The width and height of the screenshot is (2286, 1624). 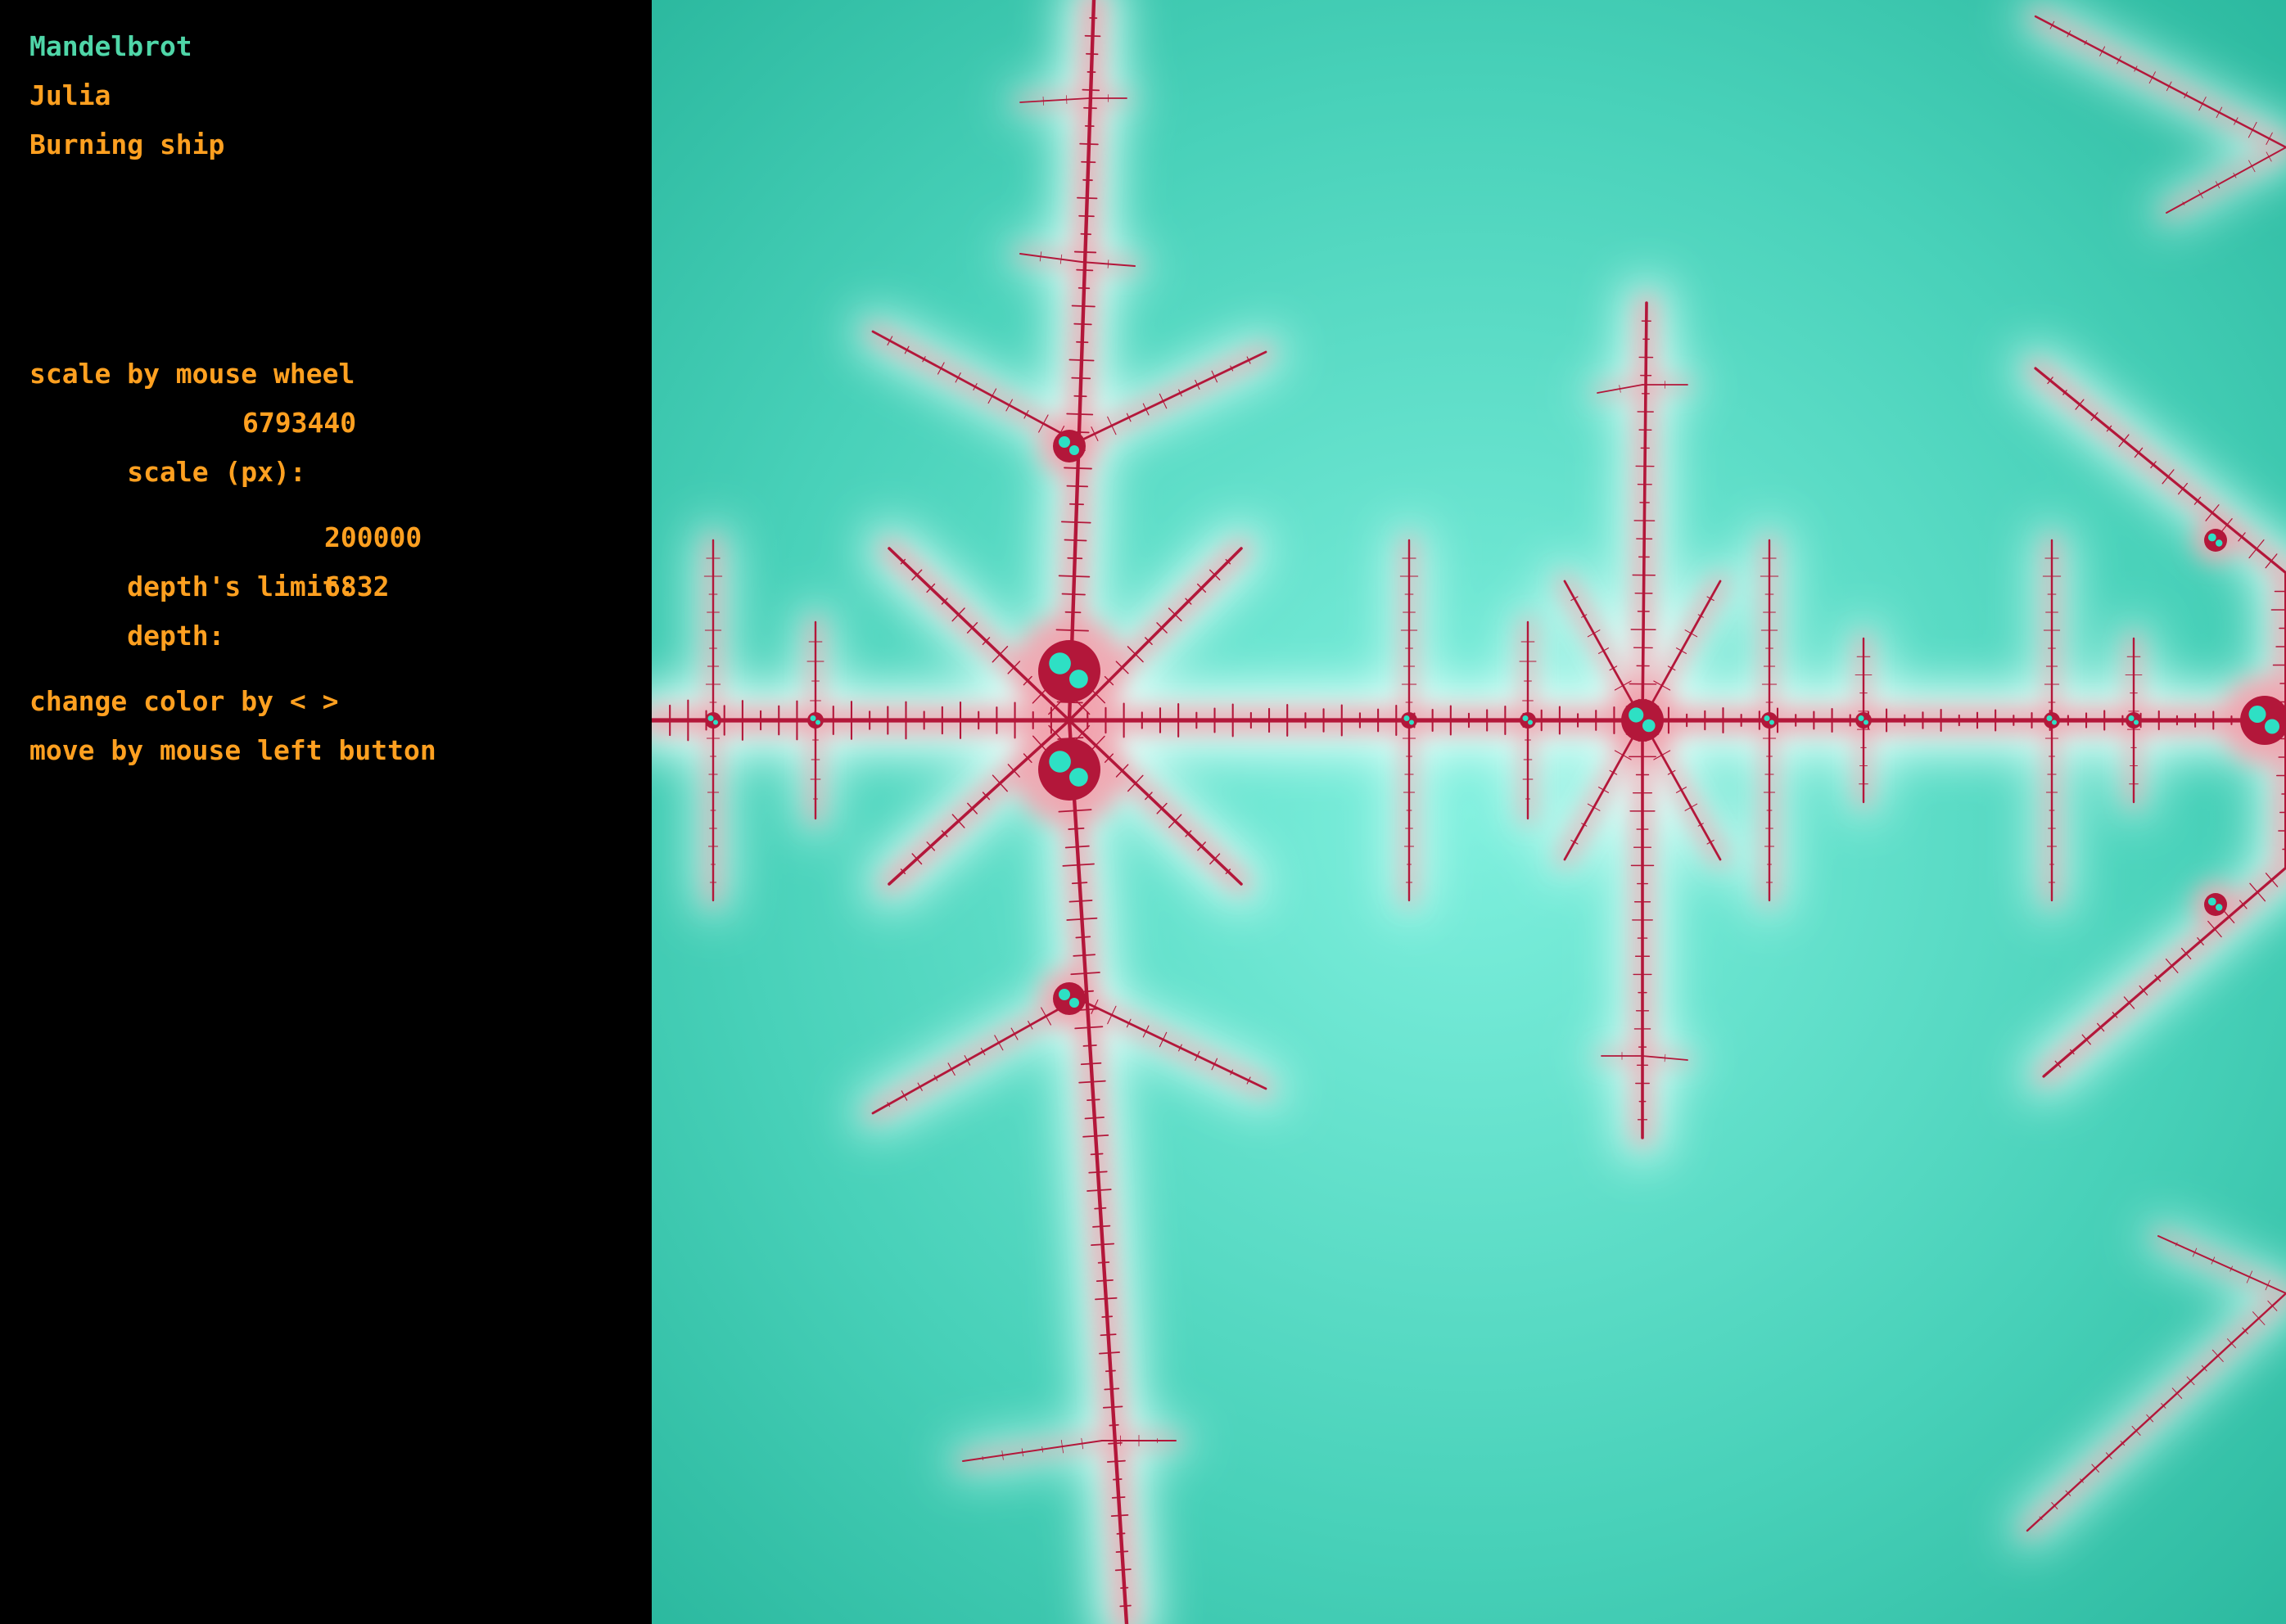 What do you see at coordinates (216, 472) in the screenshot?
I see `scale-label: scale (px):` at bounding box center [216, 472].